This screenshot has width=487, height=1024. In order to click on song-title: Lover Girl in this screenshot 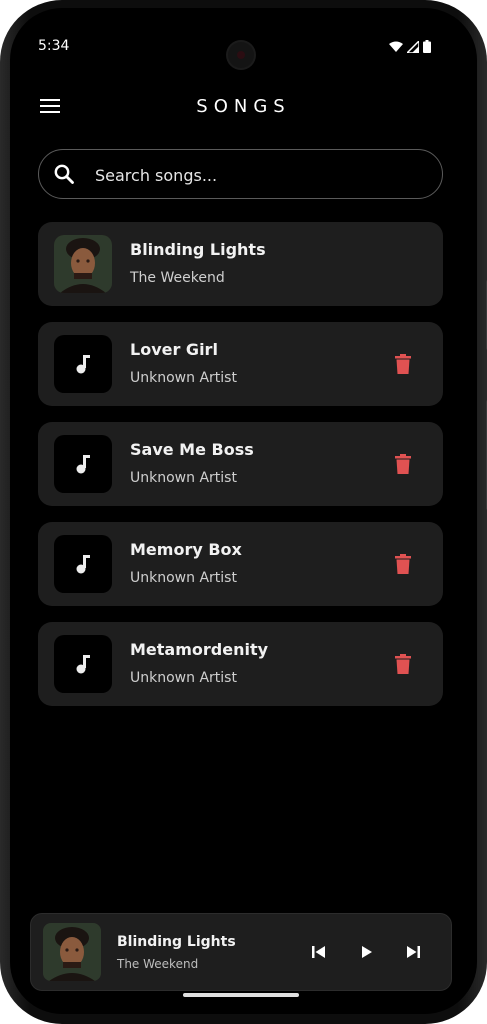, I will do `click(174, 349)`.